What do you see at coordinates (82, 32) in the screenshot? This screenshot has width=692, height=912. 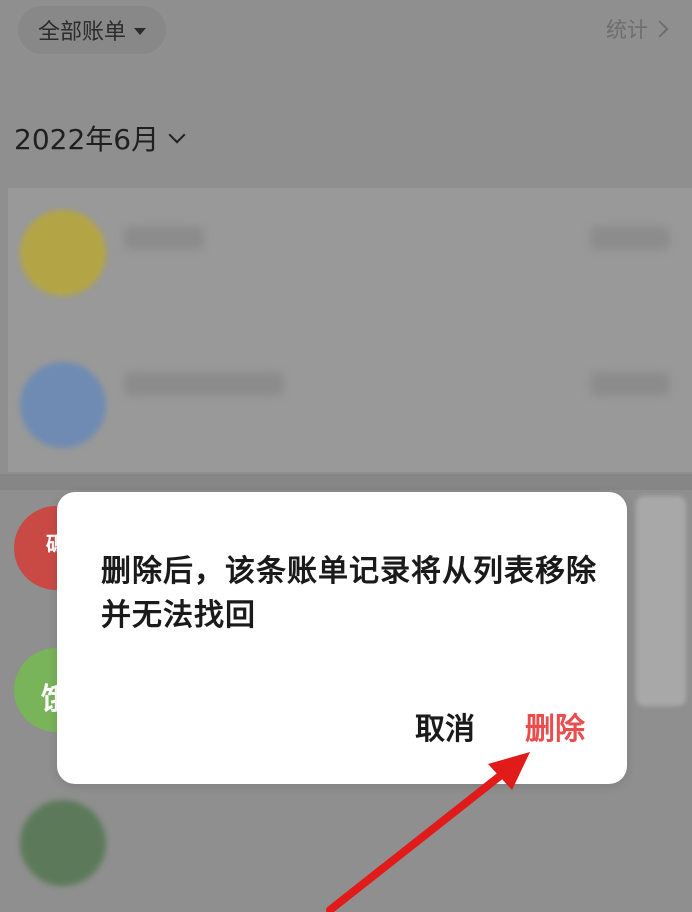 I see `bill-filter-label: 全部账单` at bounding box center [82, 32].